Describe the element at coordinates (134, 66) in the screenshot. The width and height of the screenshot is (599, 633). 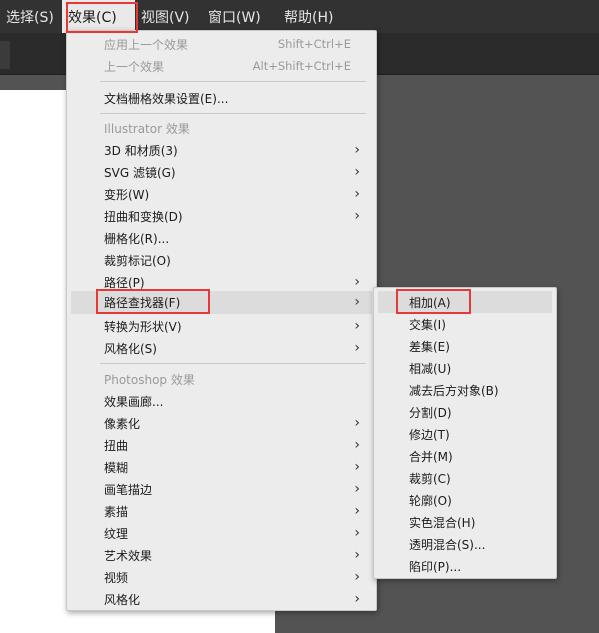
I see `menu-item-label: 上一个效果` at that location.